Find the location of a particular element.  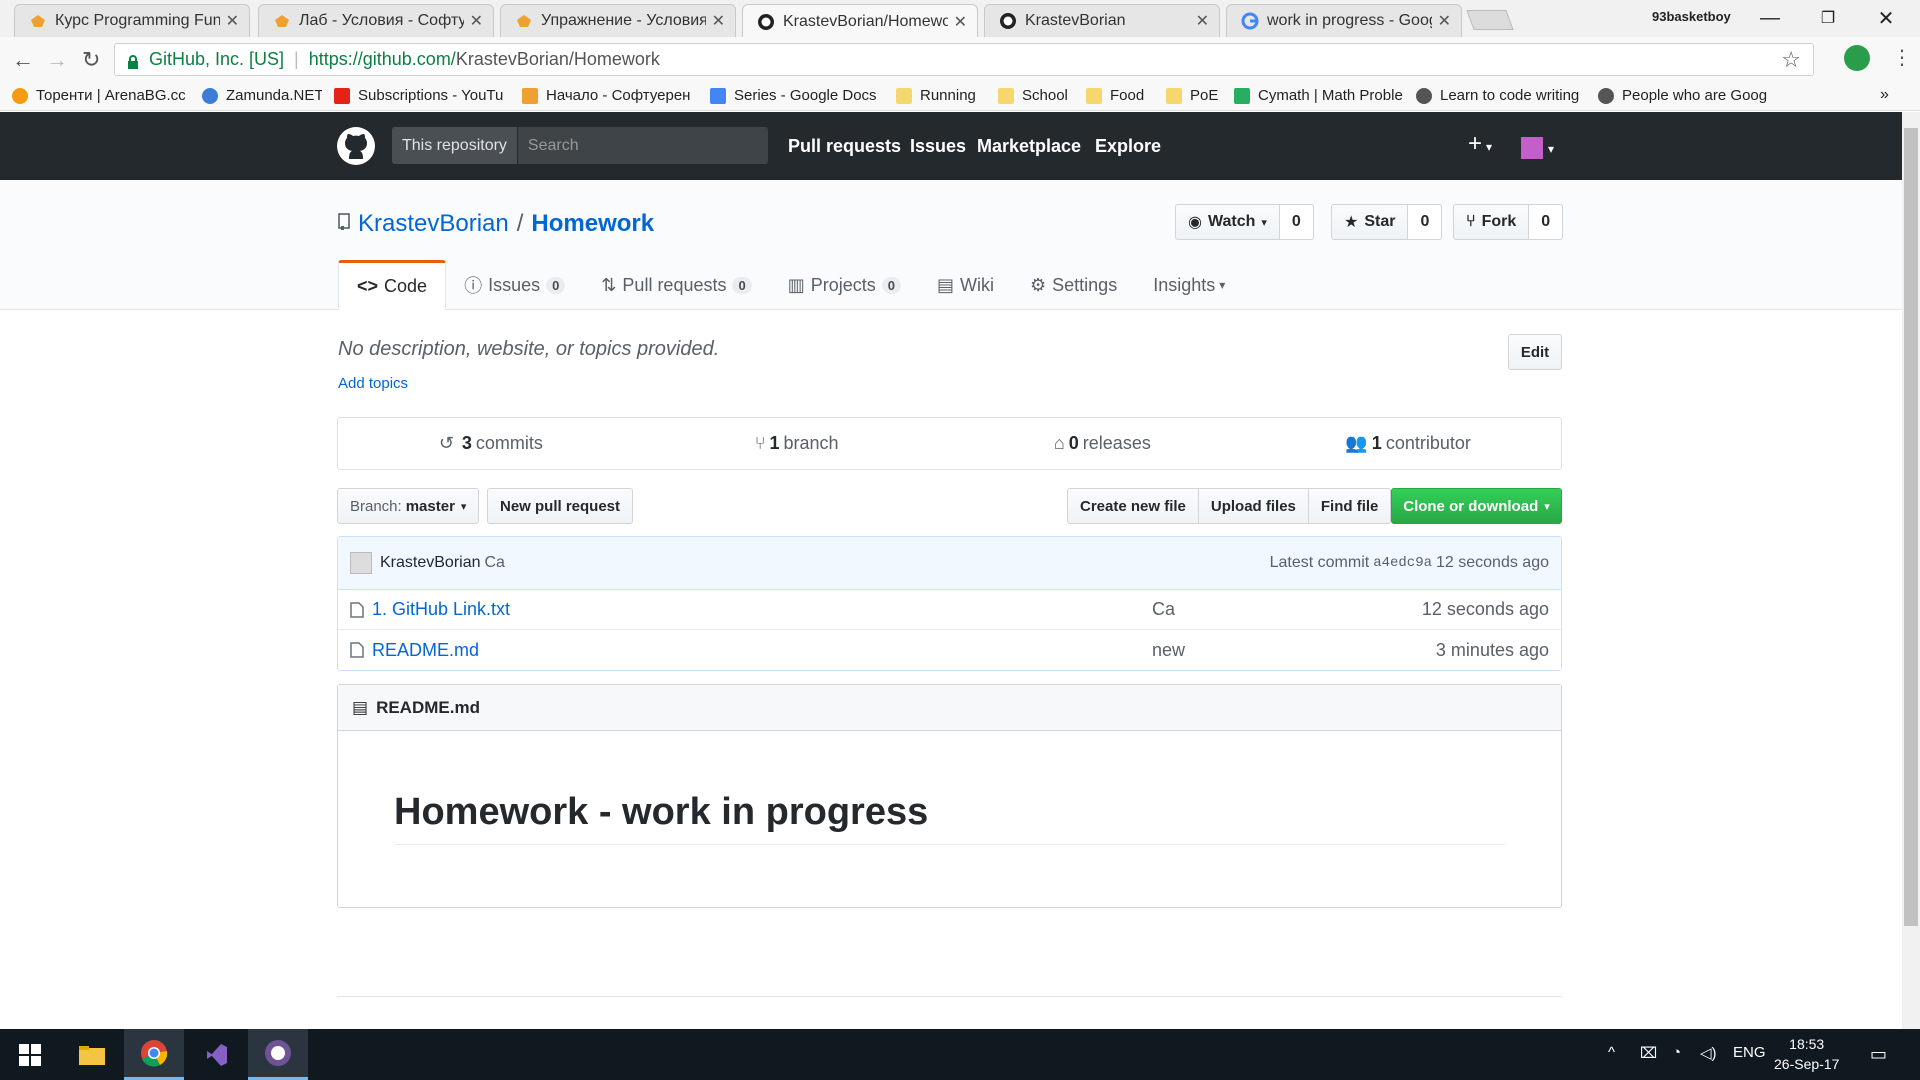

watch-button: ◉ Watch ▾ is located at coordinates (1227, 222).